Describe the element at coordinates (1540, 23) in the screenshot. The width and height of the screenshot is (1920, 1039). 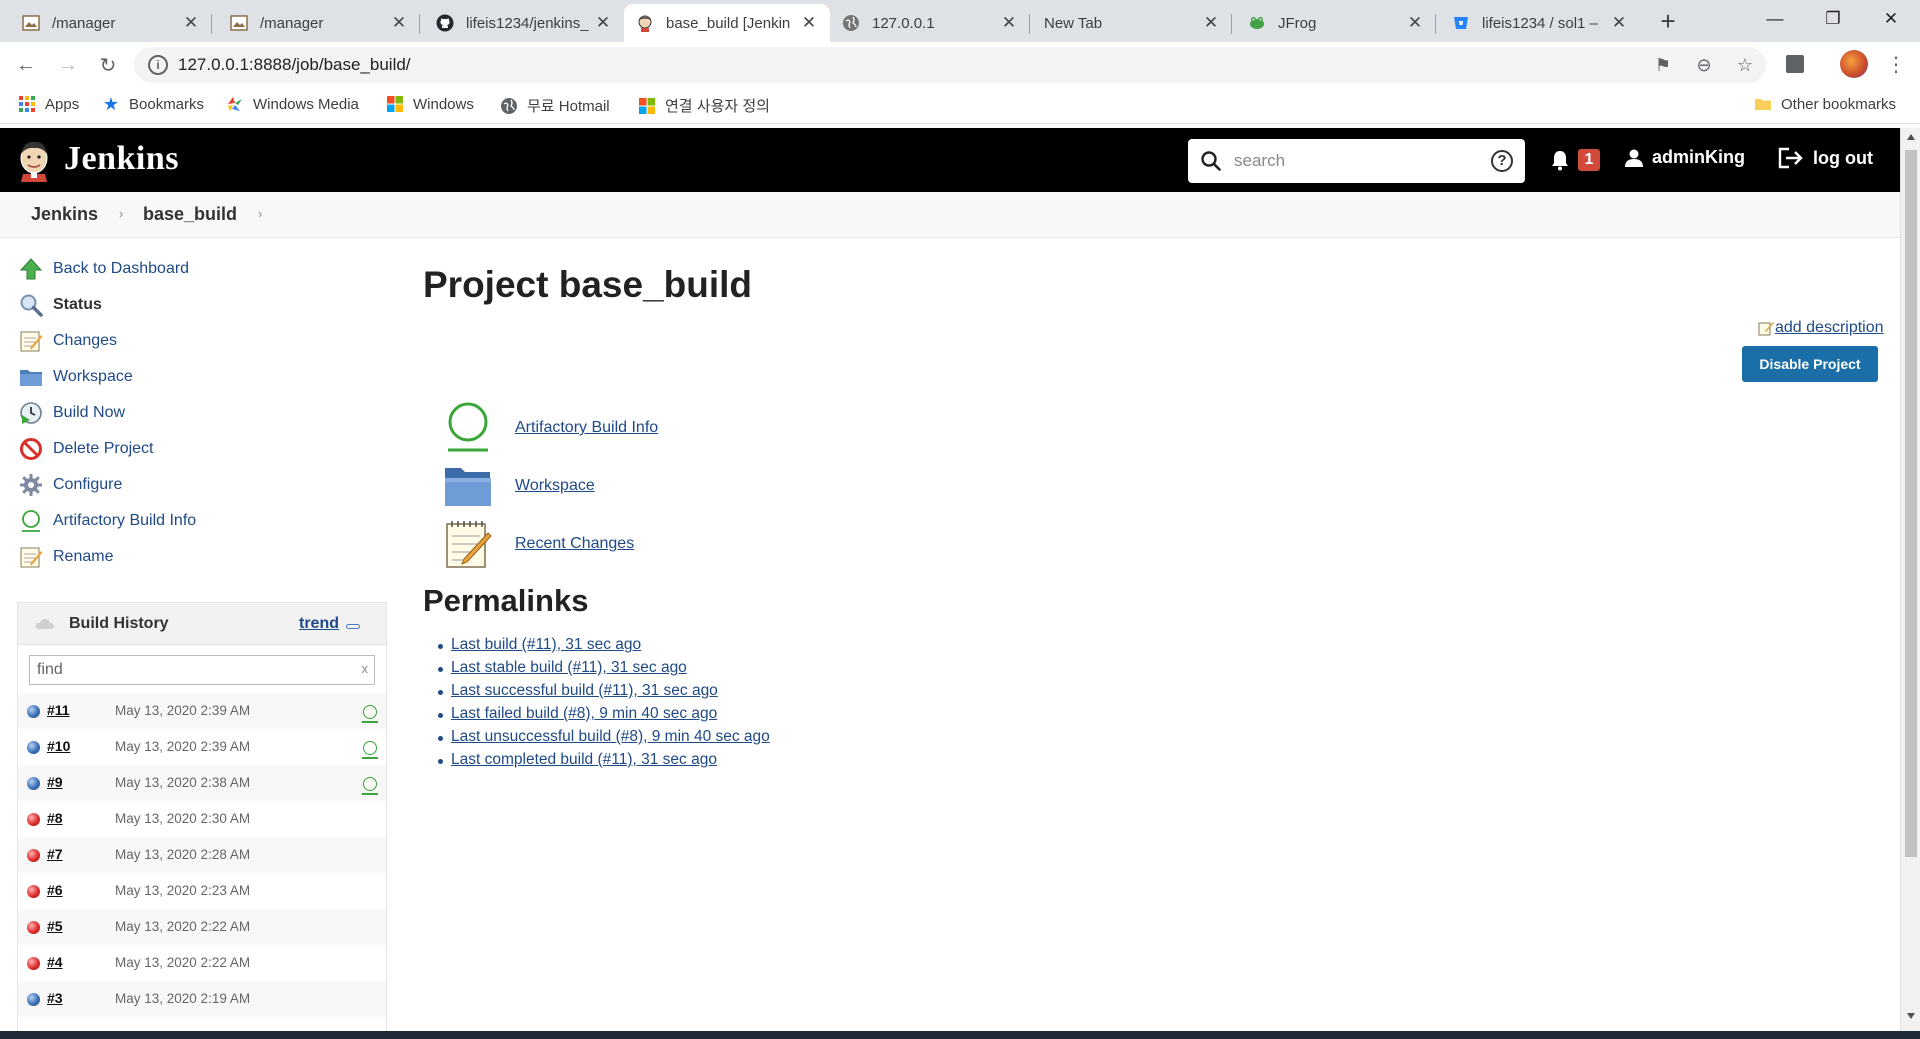
I see `browser-tab-bitbucket: lifeis1234 / sol1 – ✕` at that location.